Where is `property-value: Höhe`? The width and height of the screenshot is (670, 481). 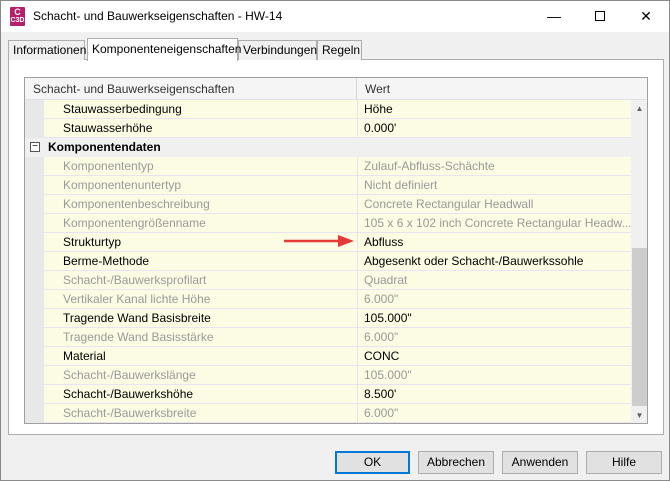 property-value: Höhe is located at coordinates (494, 109).